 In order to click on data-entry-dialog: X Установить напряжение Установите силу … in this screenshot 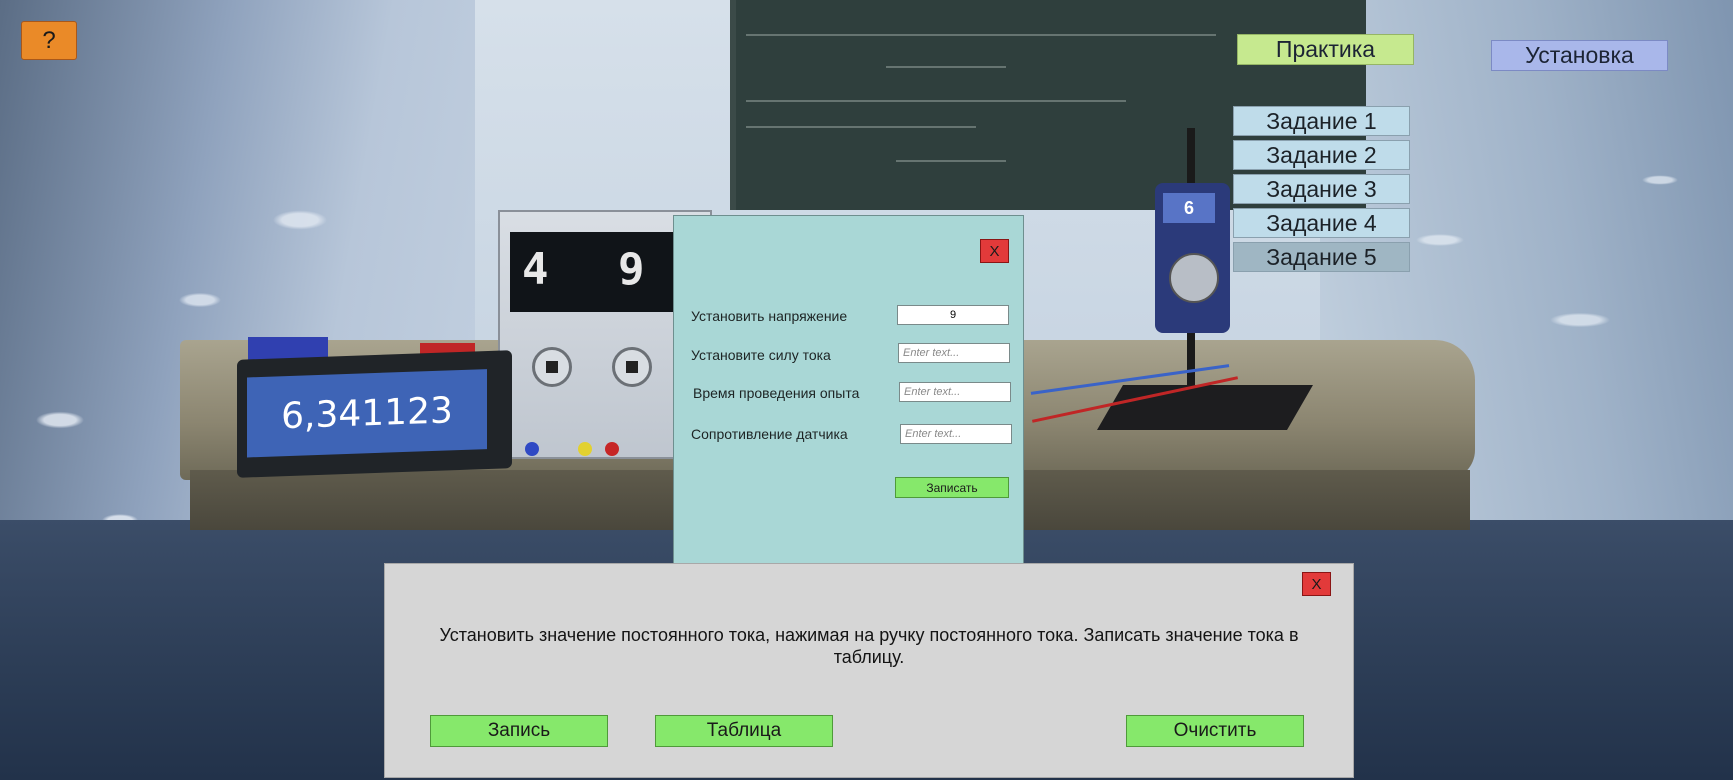, I will do `click(848, 393)`.